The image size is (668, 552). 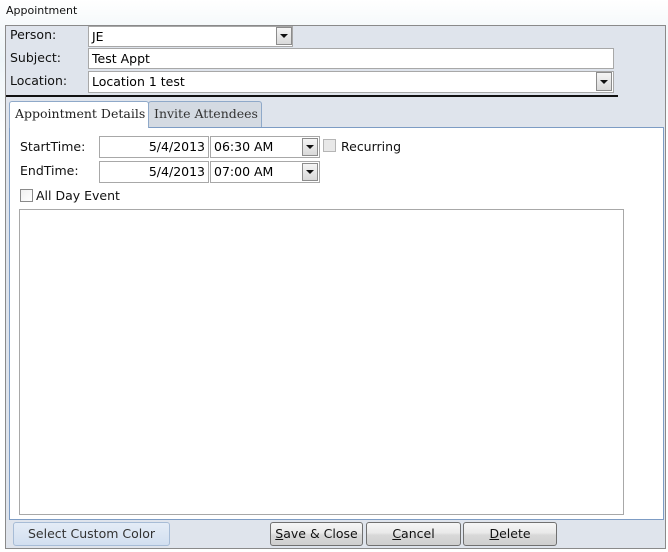 I want to click on end-time-value: 07:00 AM, so click(x=244, y=171).